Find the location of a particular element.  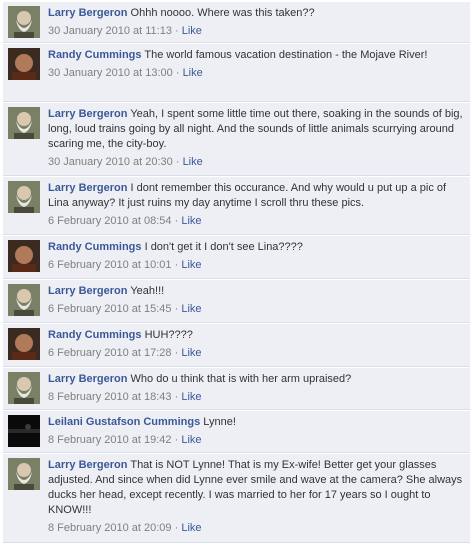

comment-text: Ohhh noooo. Where was this taken?? is located at coordinates (222, 13).